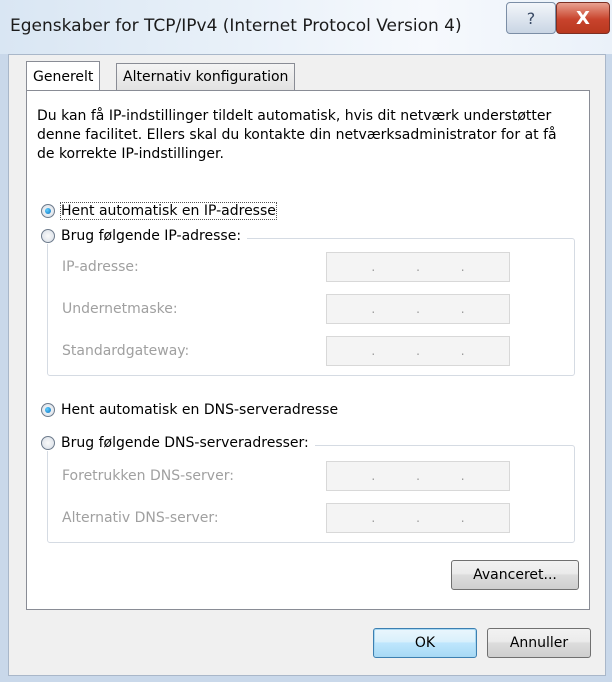  What do you see at coordinates (168, 211) in the screenshot?
I see `ip-auto-label: Hent automatisk en IP-adresse` at bounding box center [168, 211].